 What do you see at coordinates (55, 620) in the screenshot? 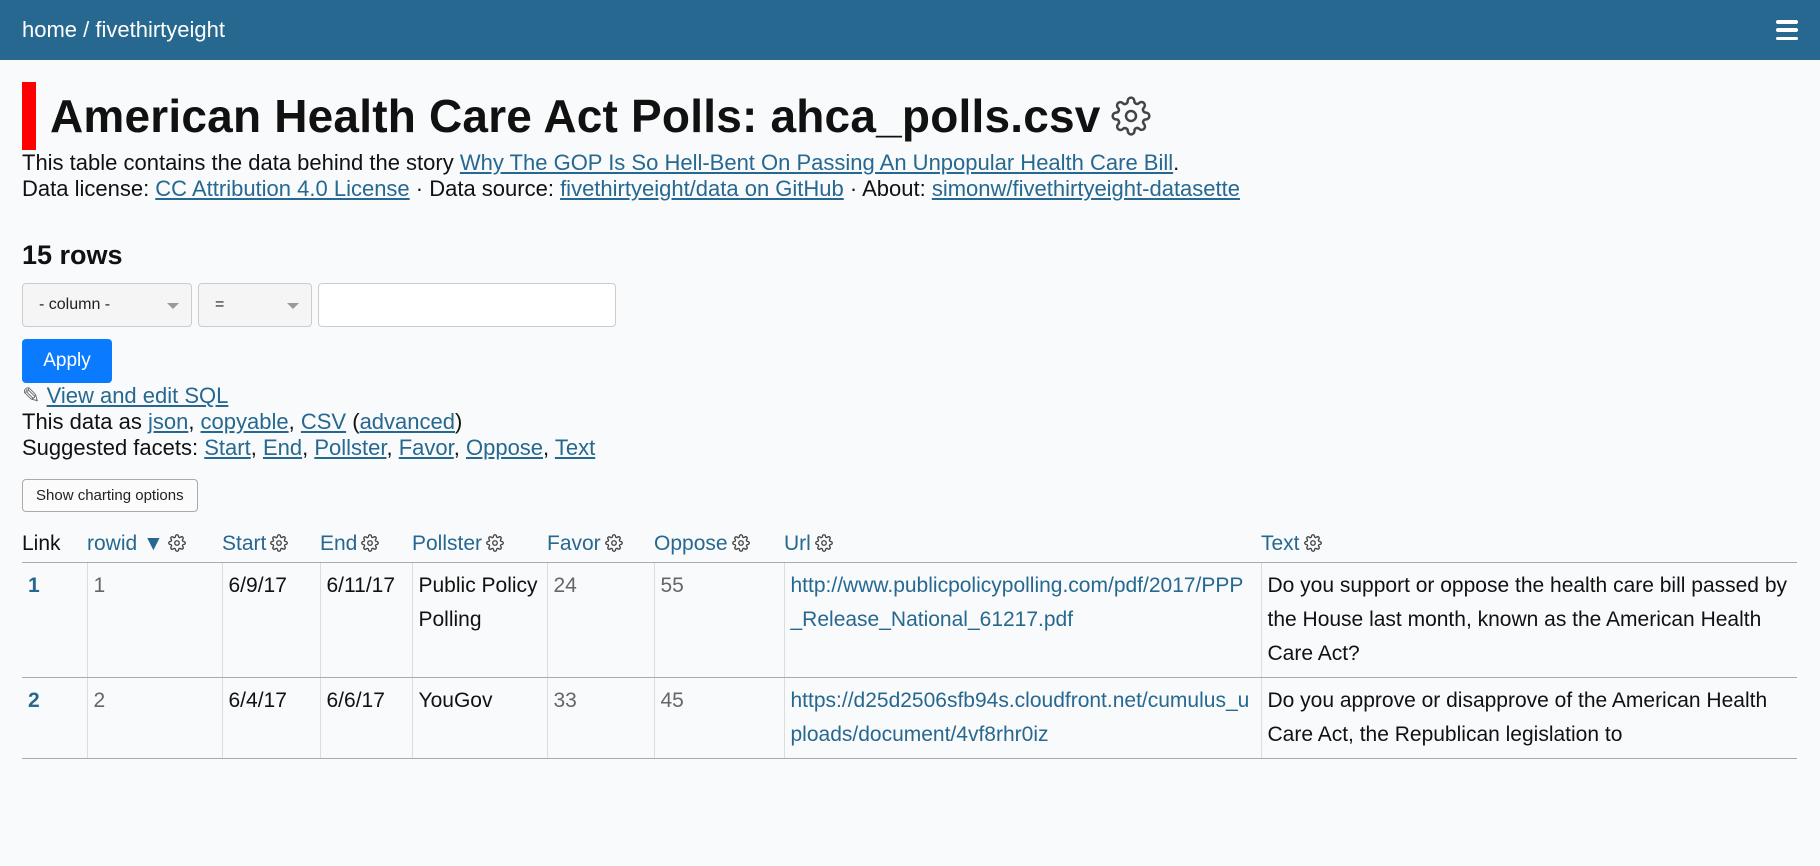
I see `cell-link: 1` at bounding box center [55, 620].